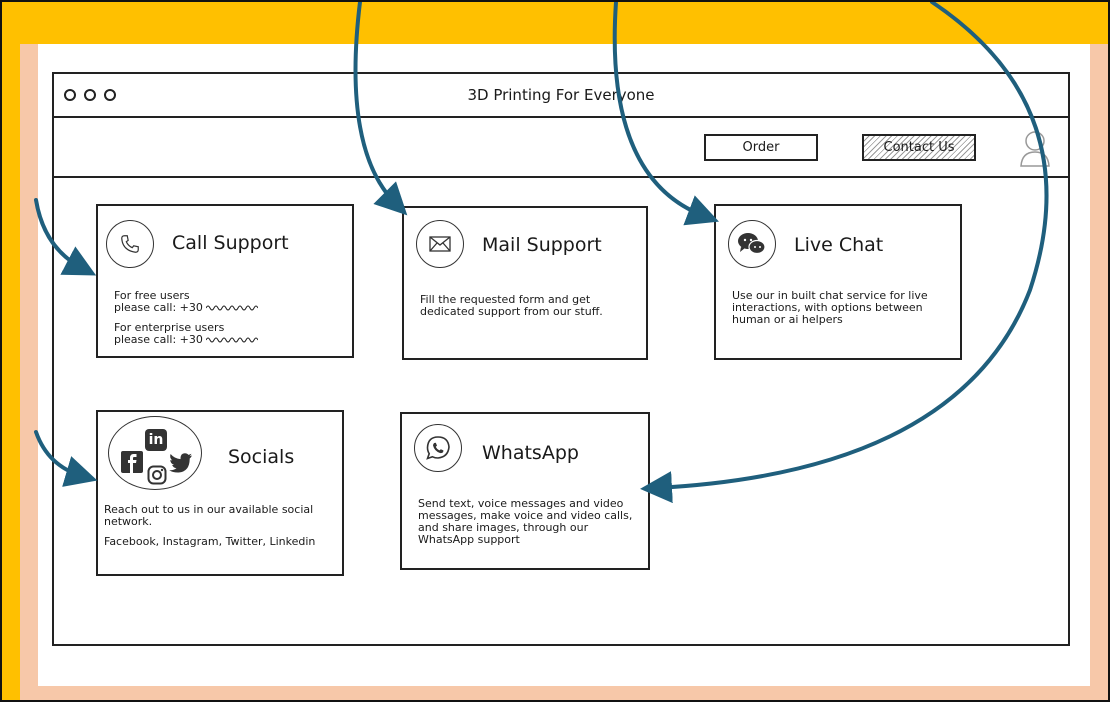  Describe the element at coordinates (156, 440) in the screenshot. I see `linkedin-icon: in` at that location.